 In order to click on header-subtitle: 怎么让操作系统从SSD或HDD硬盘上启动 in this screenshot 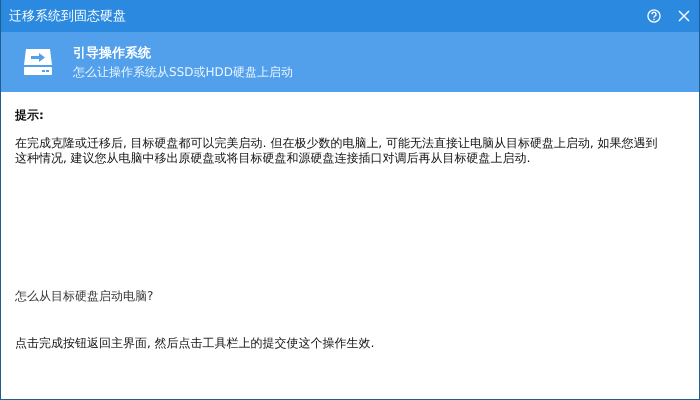, I will do `click(183, 72)`.